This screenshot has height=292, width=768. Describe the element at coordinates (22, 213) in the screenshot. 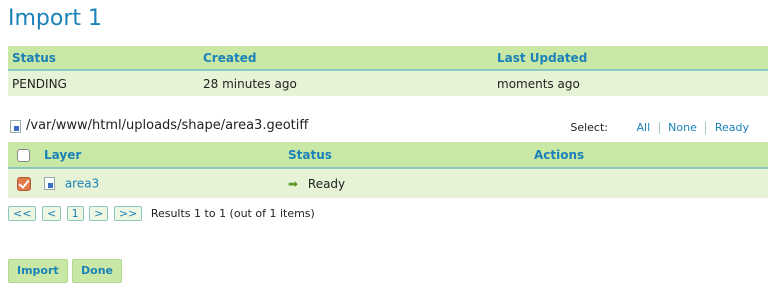

I see `first-page-button: <<` at that location.